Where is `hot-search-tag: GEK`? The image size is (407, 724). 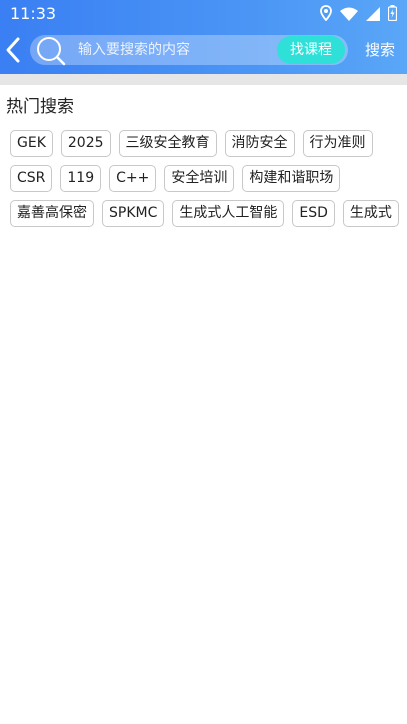 hot-search-tag: GEK is located at coordinates (31, 143).